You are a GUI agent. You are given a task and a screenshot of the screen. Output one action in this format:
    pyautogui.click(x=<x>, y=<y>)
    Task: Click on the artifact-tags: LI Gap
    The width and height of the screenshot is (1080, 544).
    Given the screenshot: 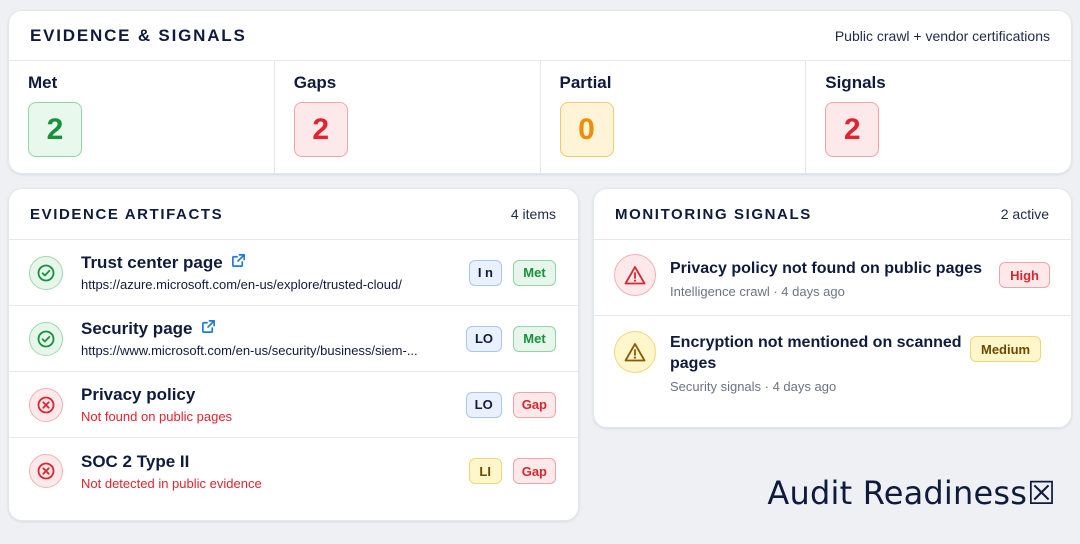 What is the action you would take?
    pyautogui.click(x=512, y=471)
    